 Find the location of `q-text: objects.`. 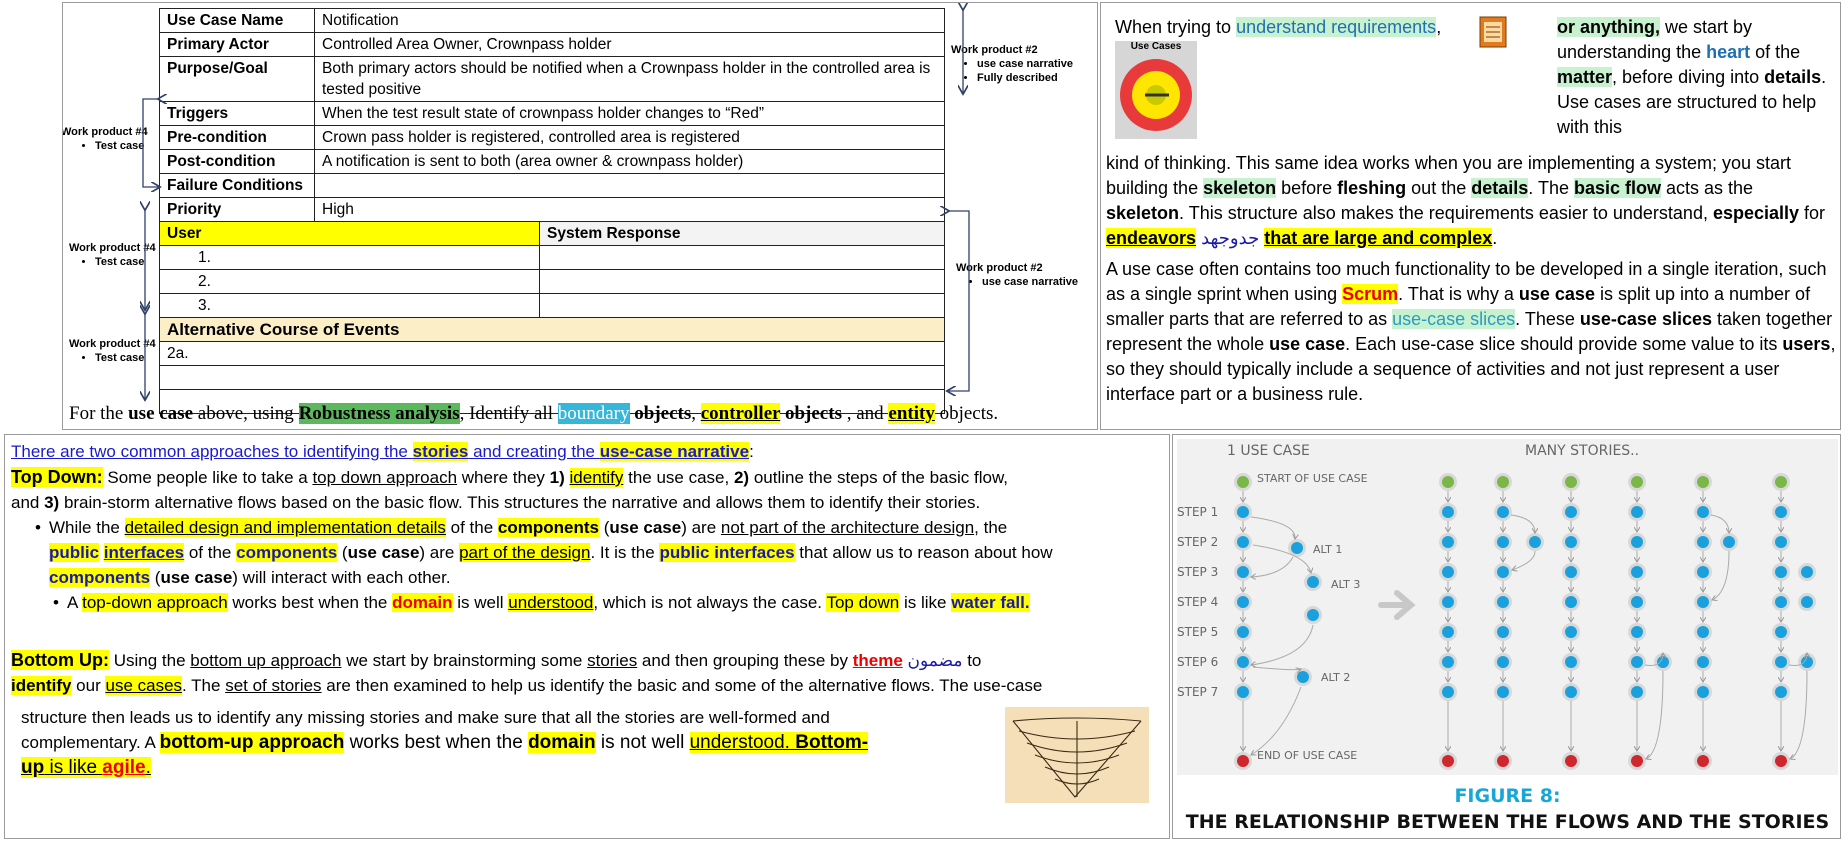

q-text: objects. is located at coordinates (966, 413).